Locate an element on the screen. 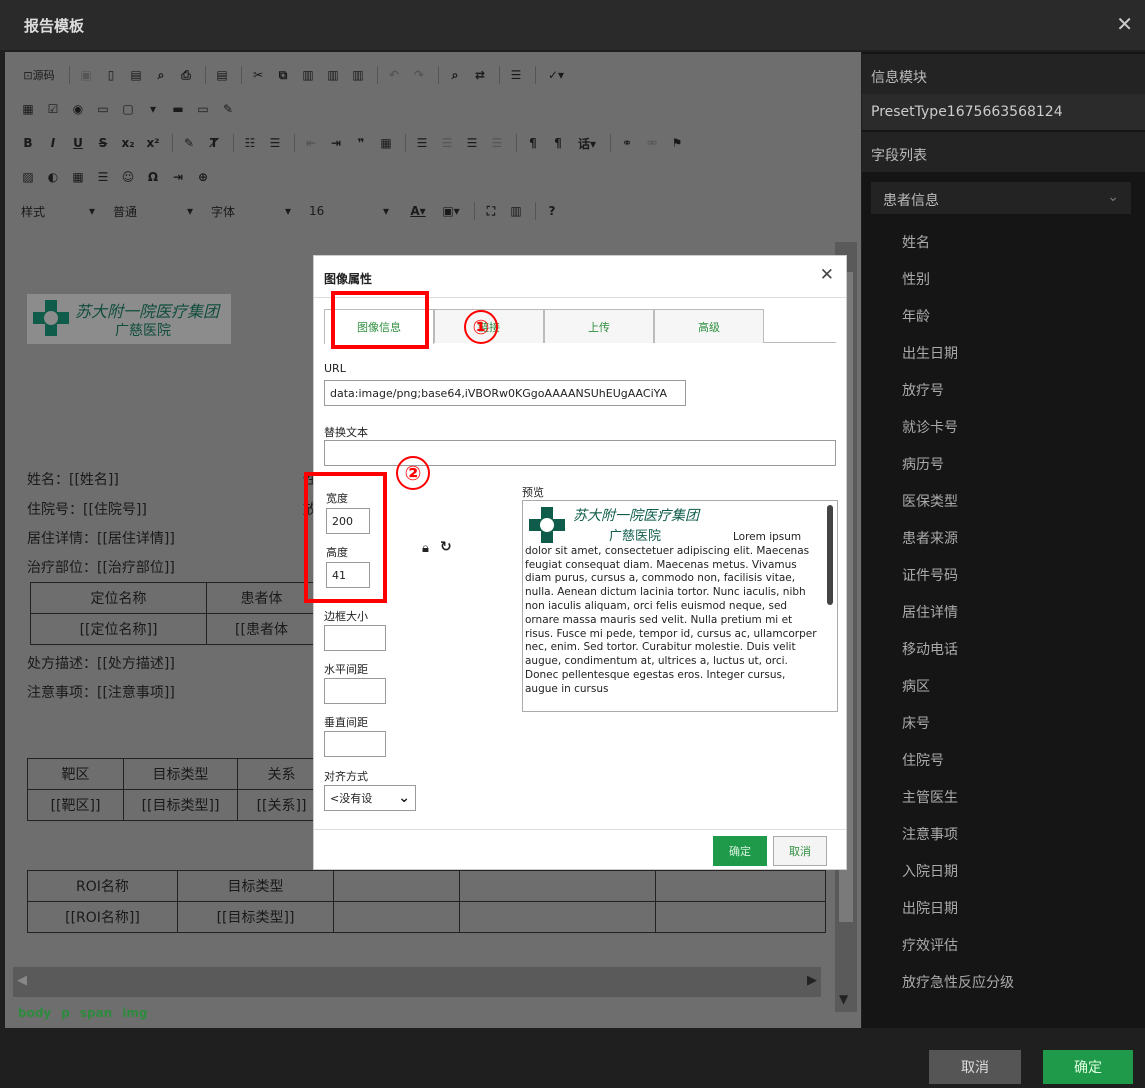  path-item: p is located at coordinates (65, 1013).